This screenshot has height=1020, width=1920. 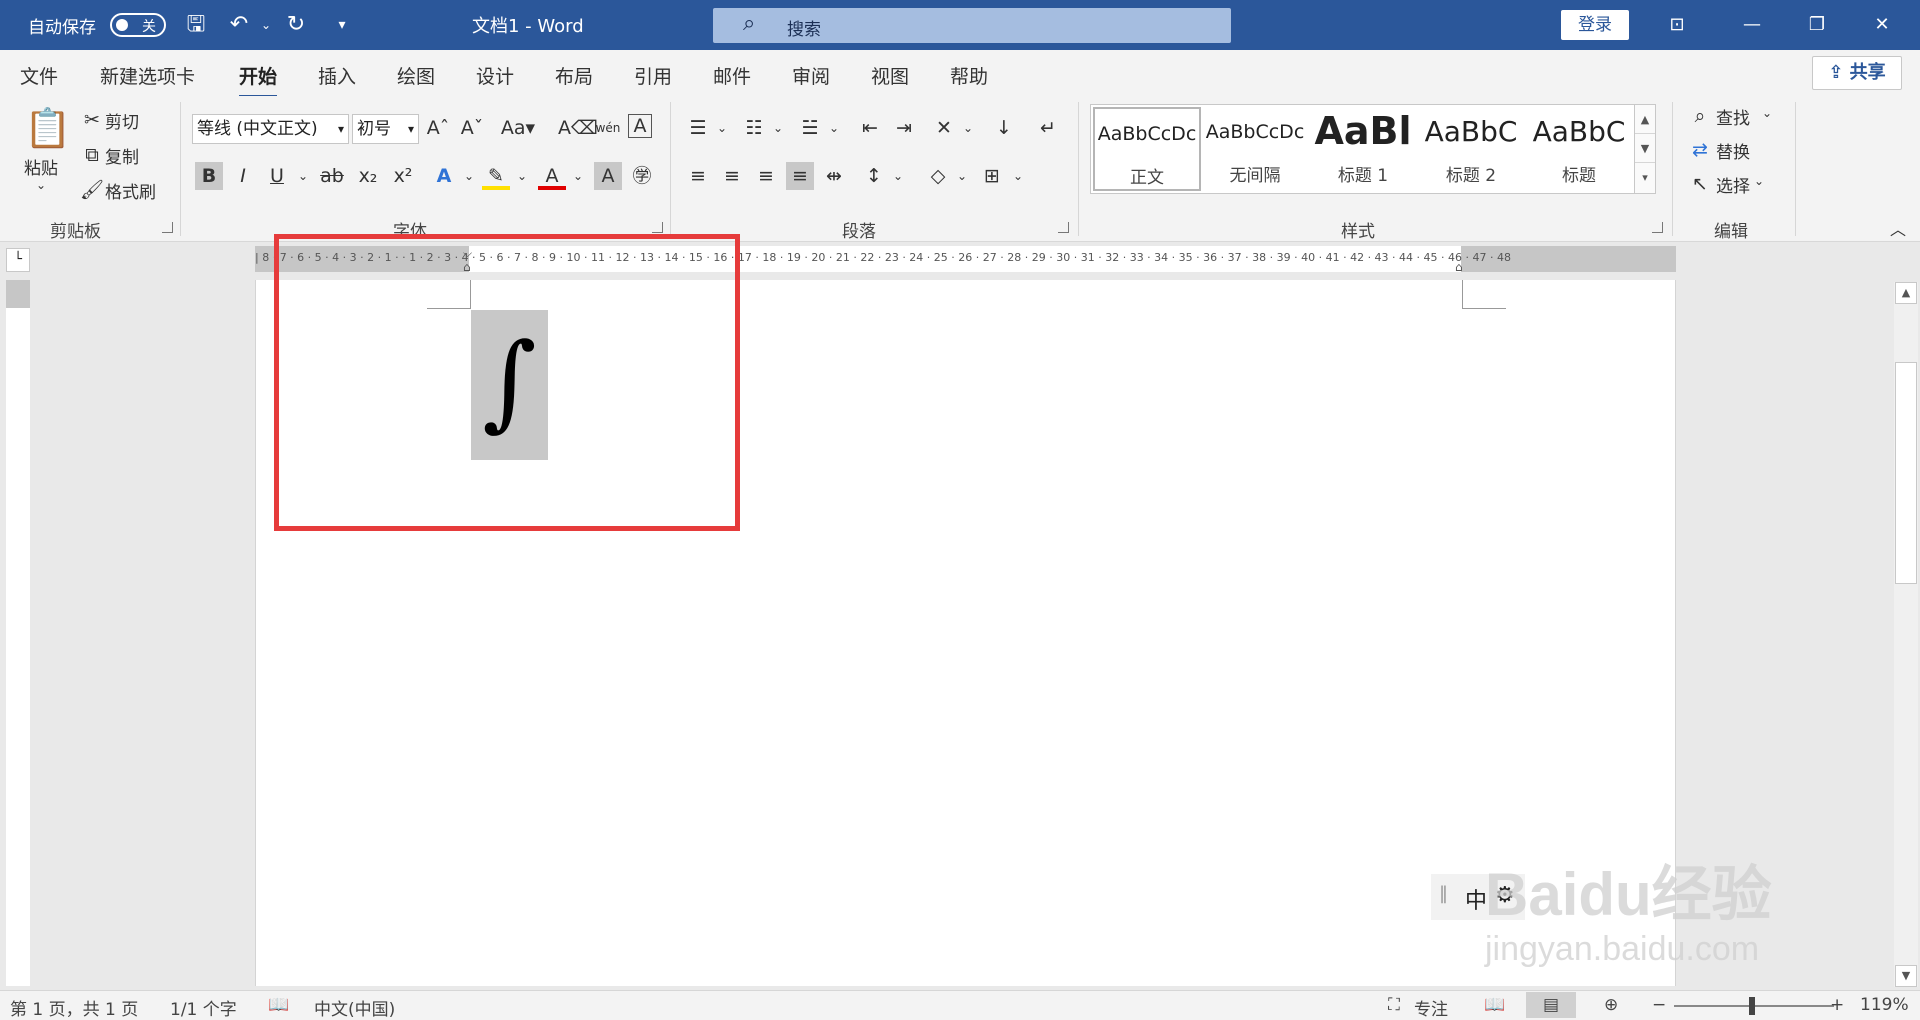 I want to click on gallery-down-icon: ▼, so click(x=1645, y=148).